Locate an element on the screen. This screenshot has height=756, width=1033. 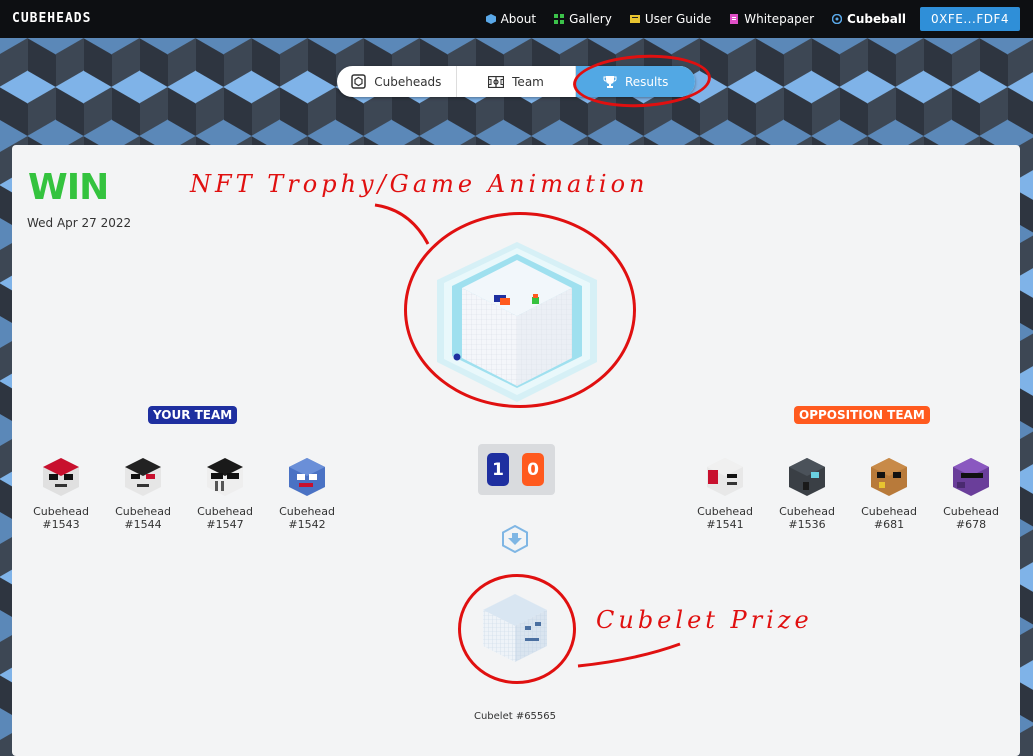
opposition-team-player: Cubehead #678 is located at coordinates (971, 493).